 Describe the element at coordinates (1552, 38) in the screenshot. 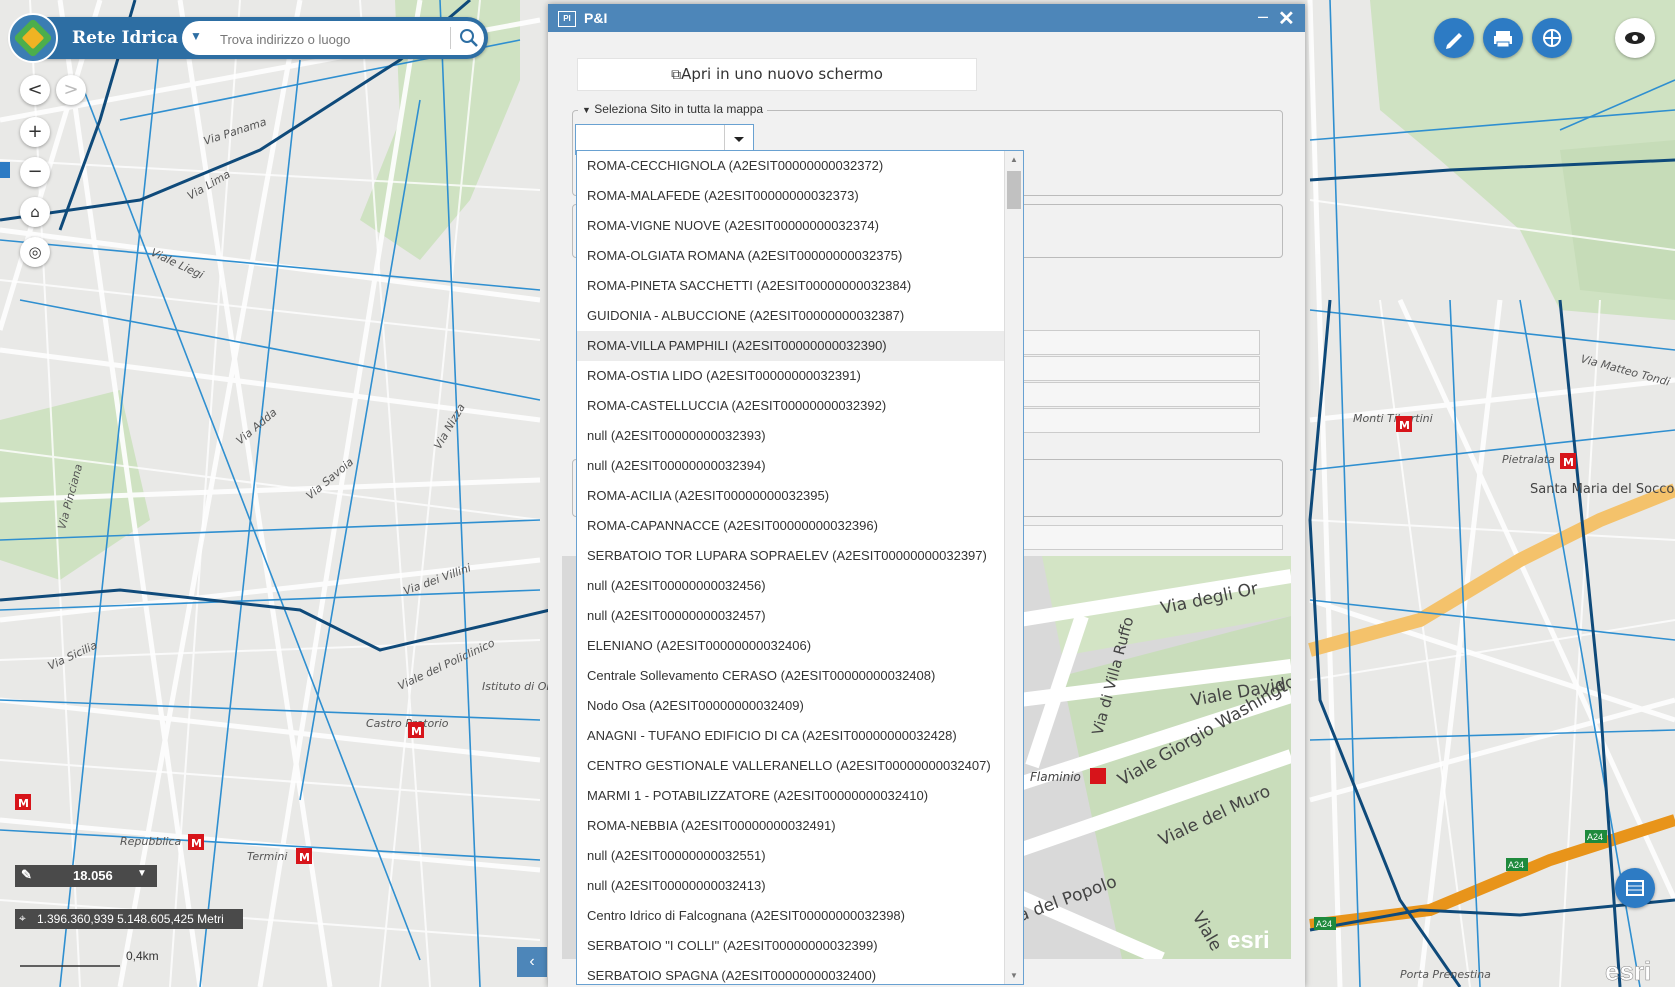

I see `basemap-gallery-button` at that location.